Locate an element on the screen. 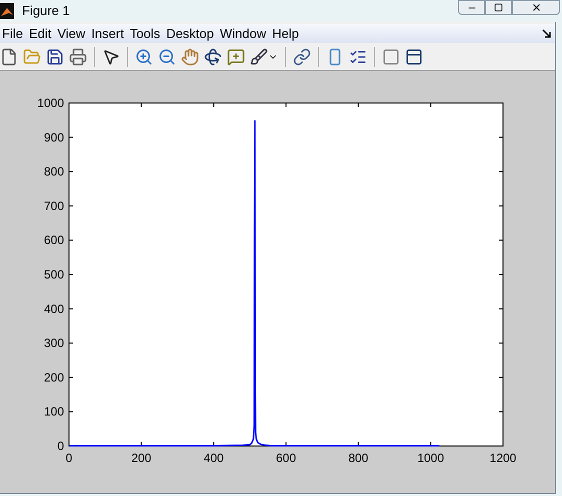 This screenshot has height=496, width=562. square-icon is located at coordinates (391, 57).